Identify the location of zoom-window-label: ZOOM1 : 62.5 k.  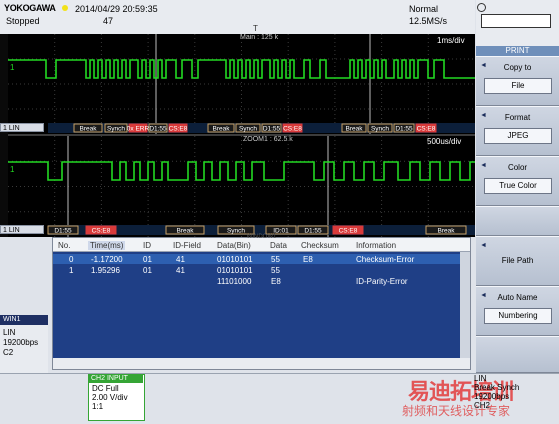
(268, 139).